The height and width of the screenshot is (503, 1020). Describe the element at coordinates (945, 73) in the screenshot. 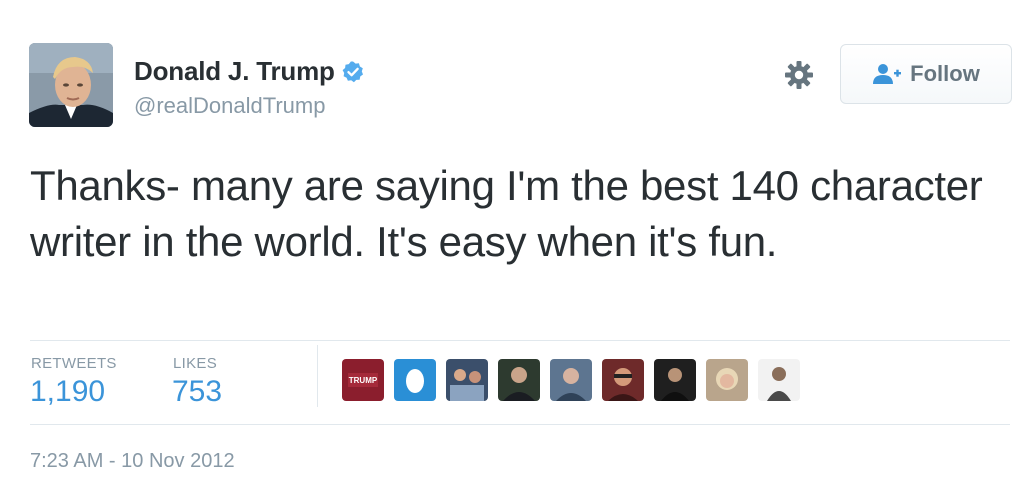

I see `follow-button-label: Follow` at that location.